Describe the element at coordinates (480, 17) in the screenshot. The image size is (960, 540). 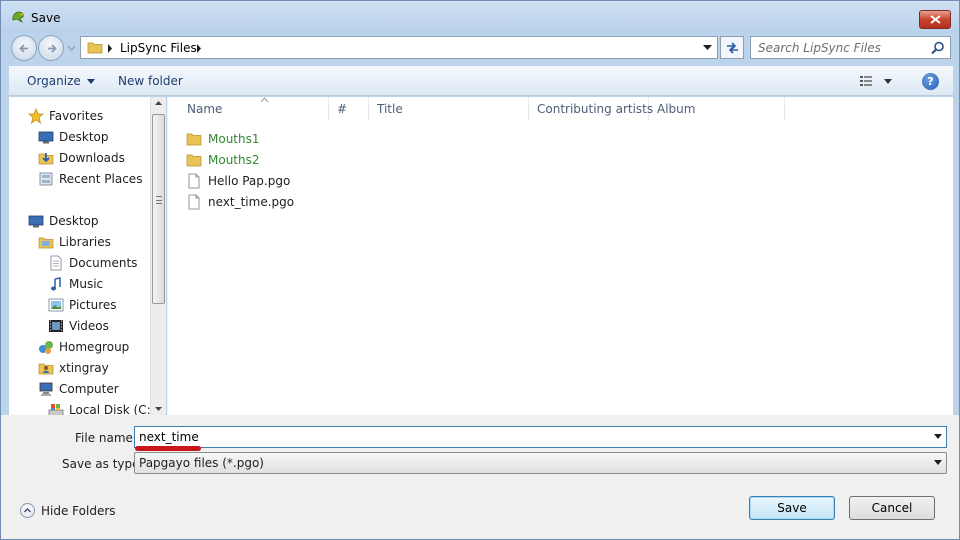
I see `title-bar: Save` at that location.